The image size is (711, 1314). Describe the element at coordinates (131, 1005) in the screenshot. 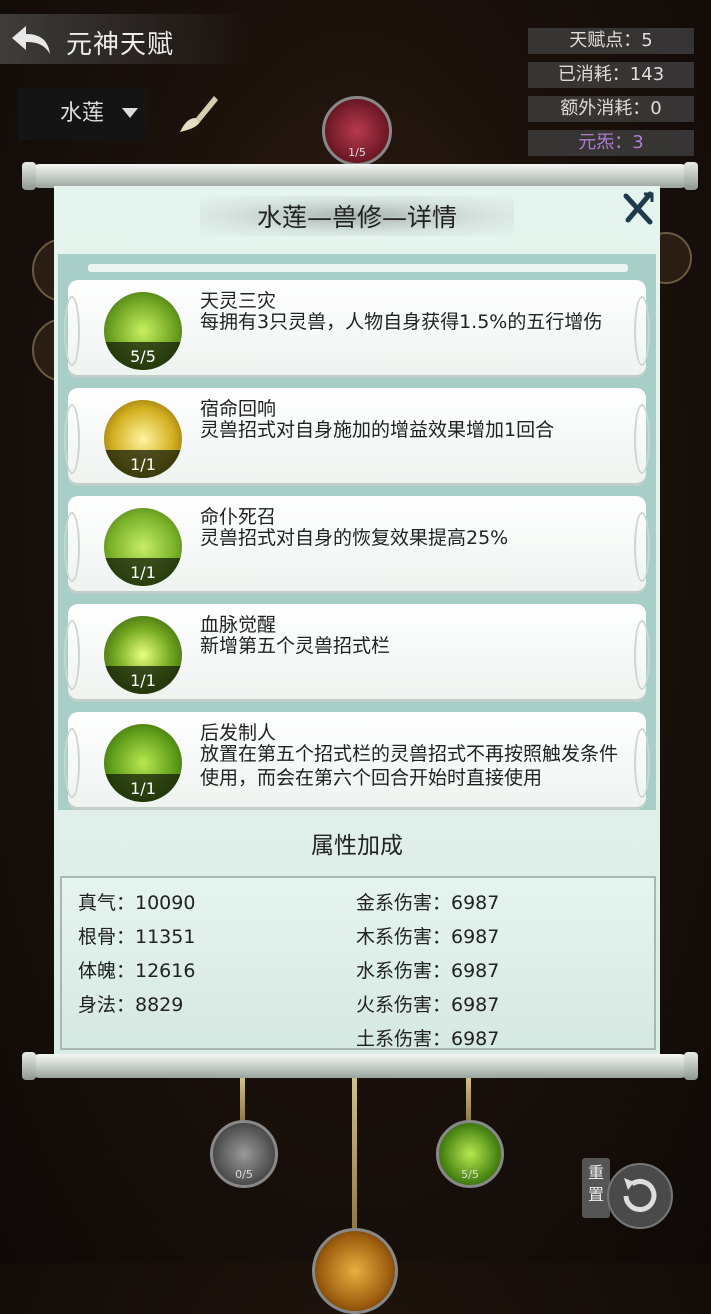

I see `attr-left: 身法：8829` at that location.